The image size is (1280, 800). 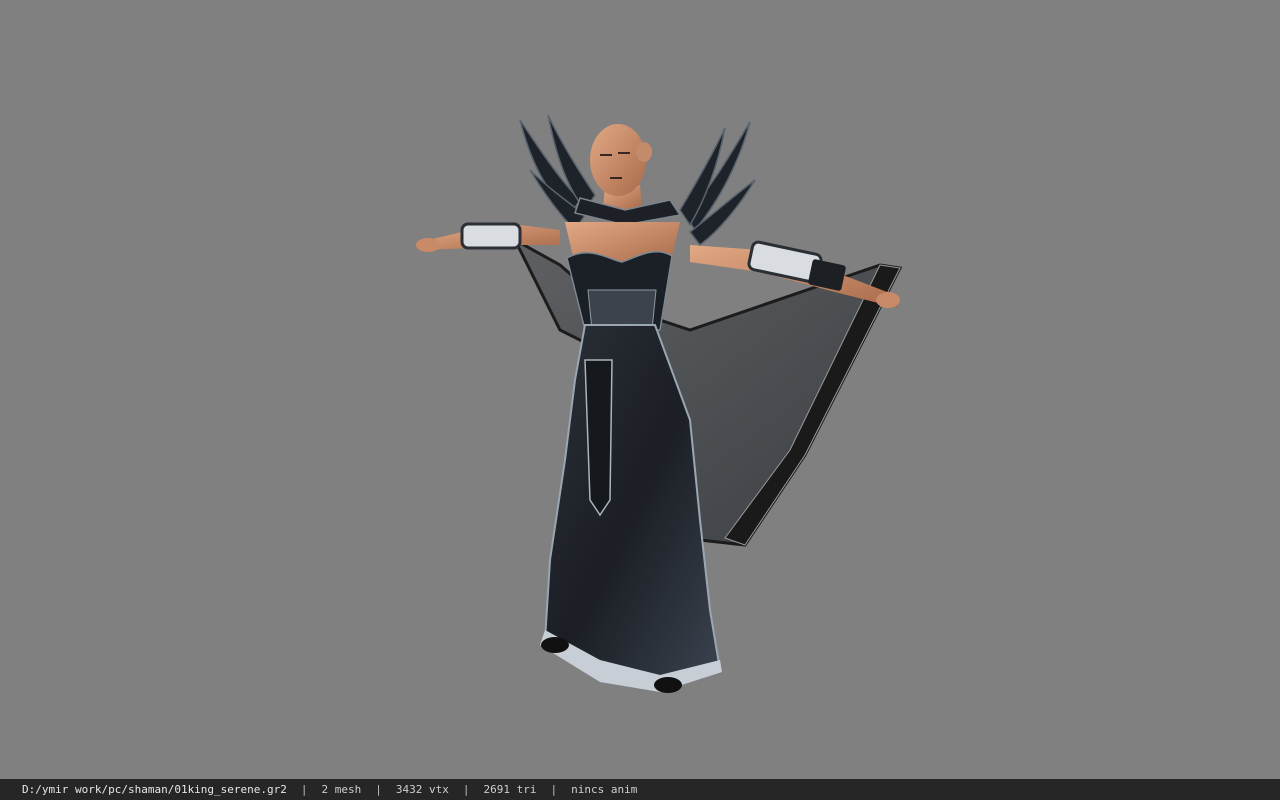 I want to click on left-hand, so click(x=428, y=245).